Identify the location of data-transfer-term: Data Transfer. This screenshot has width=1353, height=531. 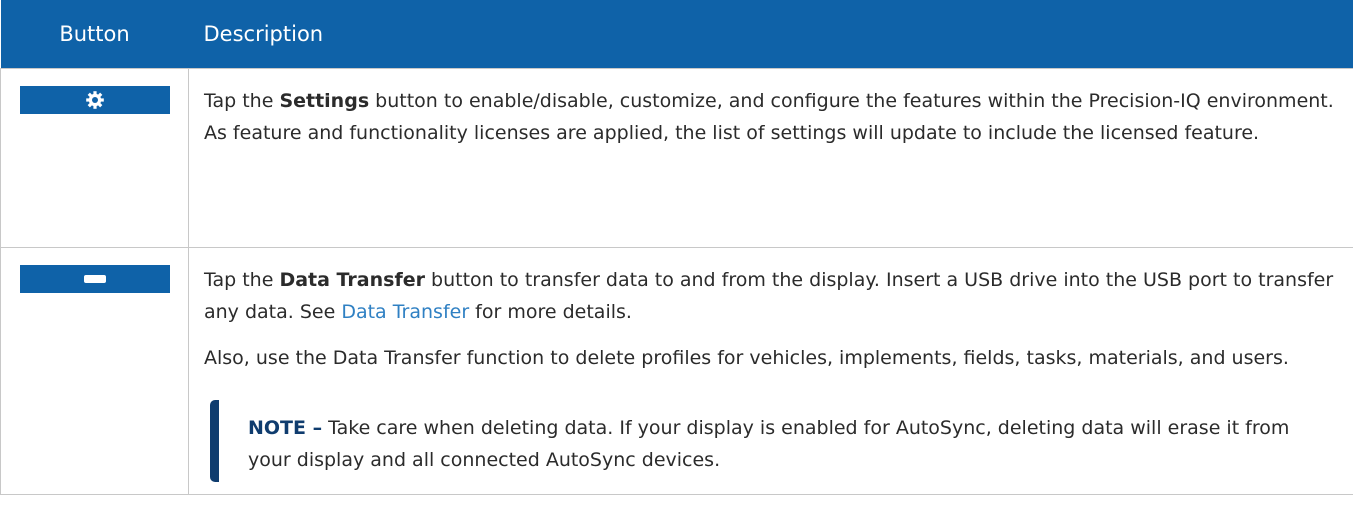
(352, 280).